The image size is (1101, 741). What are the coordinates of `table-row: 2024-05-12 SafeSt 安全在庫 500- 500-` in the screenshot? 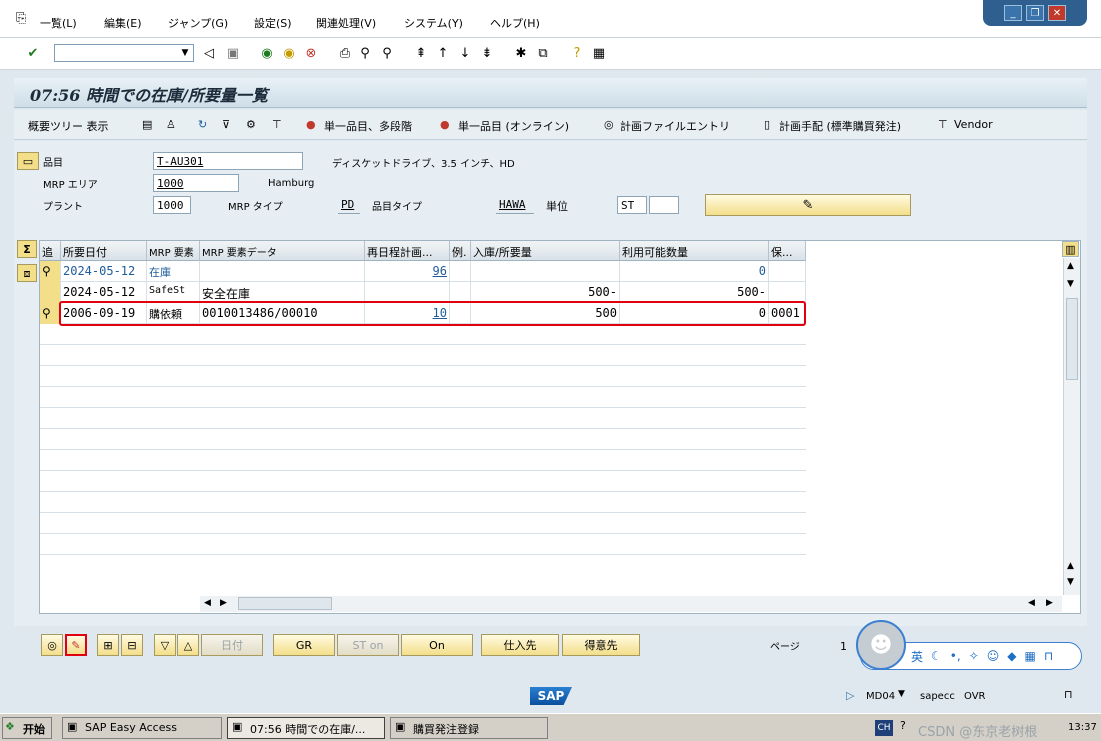 It's located at (423, 292).